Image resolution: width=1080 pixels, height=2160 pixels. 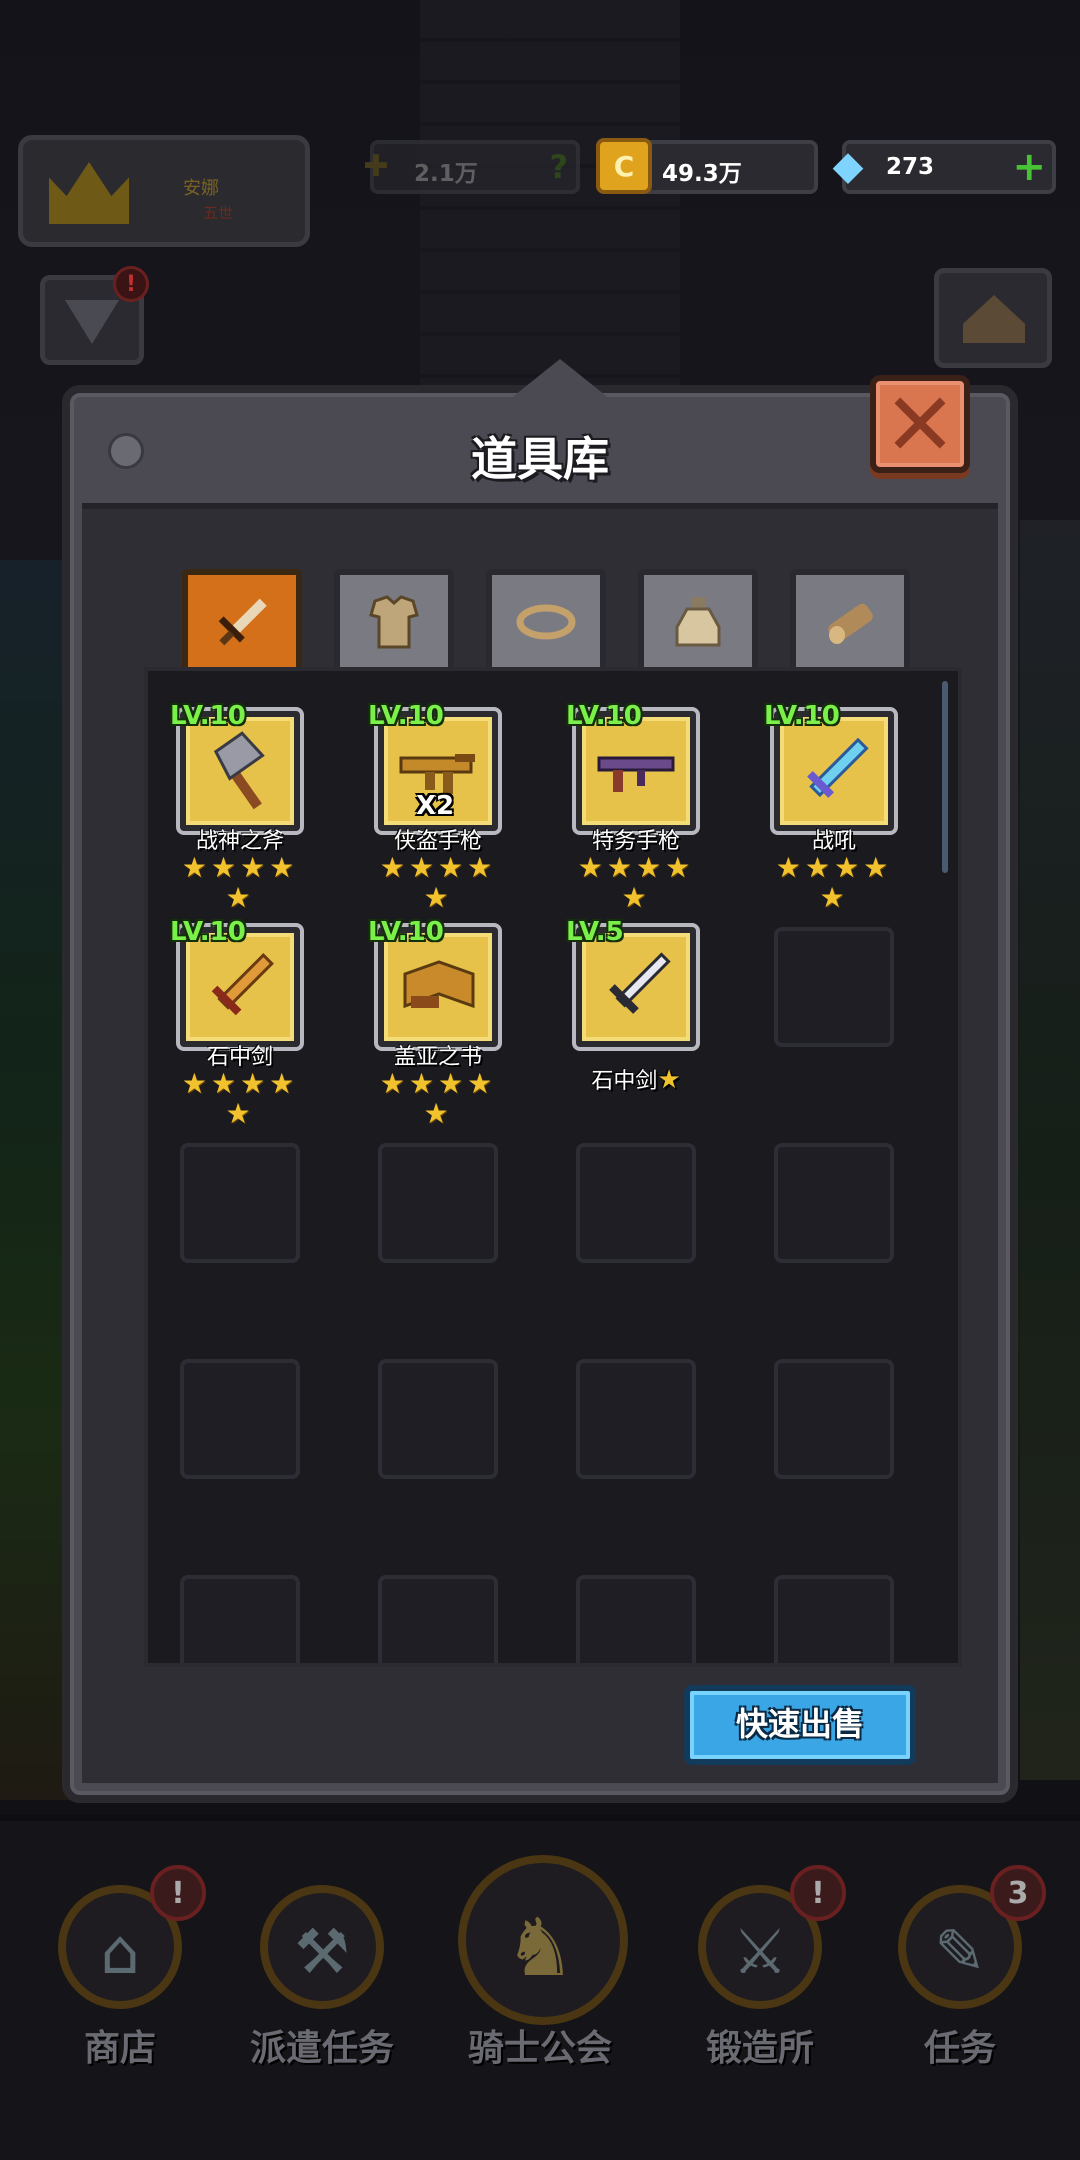 What do you see at coordinates (1029, 167) in the screenshot?
I see `add-gem-button: +` at bounding box center [1029, 167].